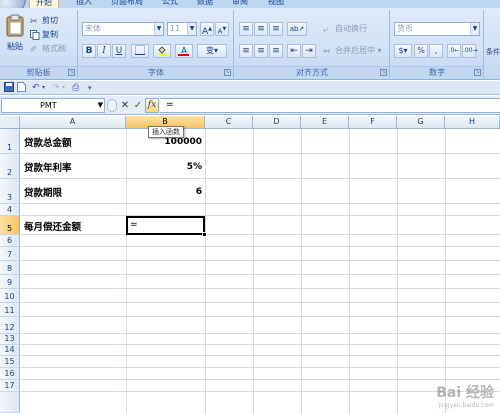 The image size is (500, 413). I want to click on tab-review: 审阅, so click(240, 4).